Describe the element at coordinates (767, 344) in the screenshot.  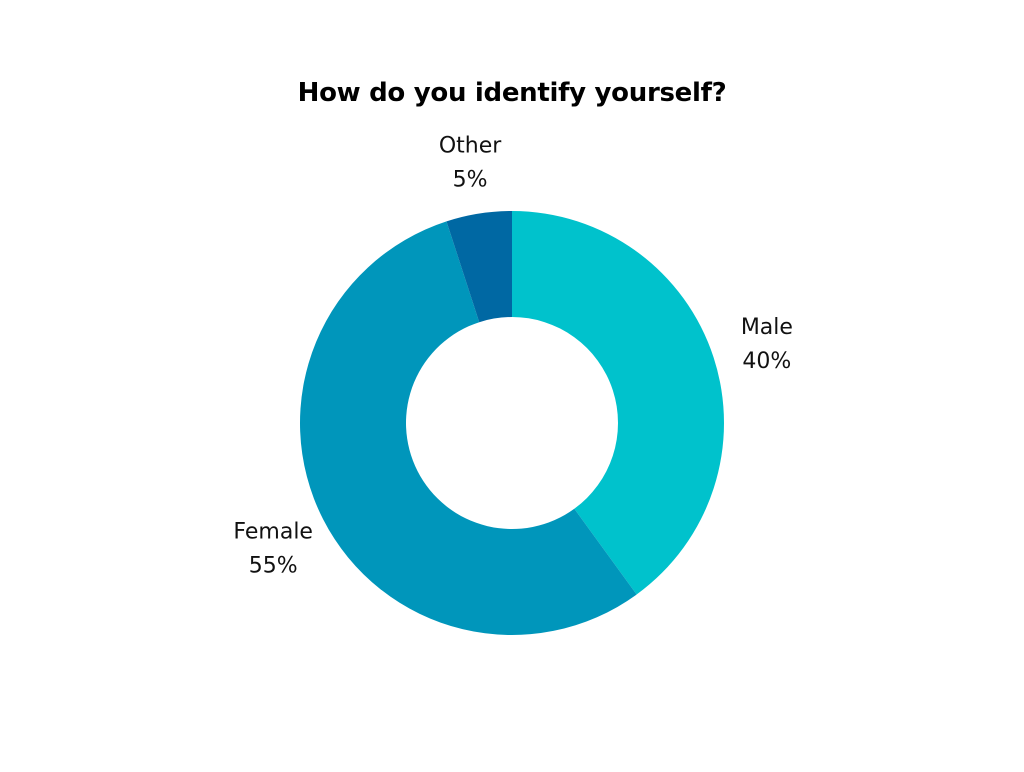
I see `slice-label-male: Male 40%` at that location.